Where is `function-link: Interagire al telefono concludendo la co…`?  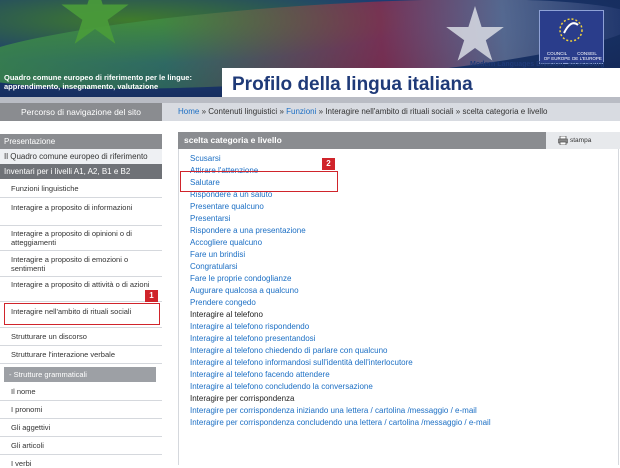 function-link: Interagire al telefono concludendo la co… is located at coordinates (281, 387).